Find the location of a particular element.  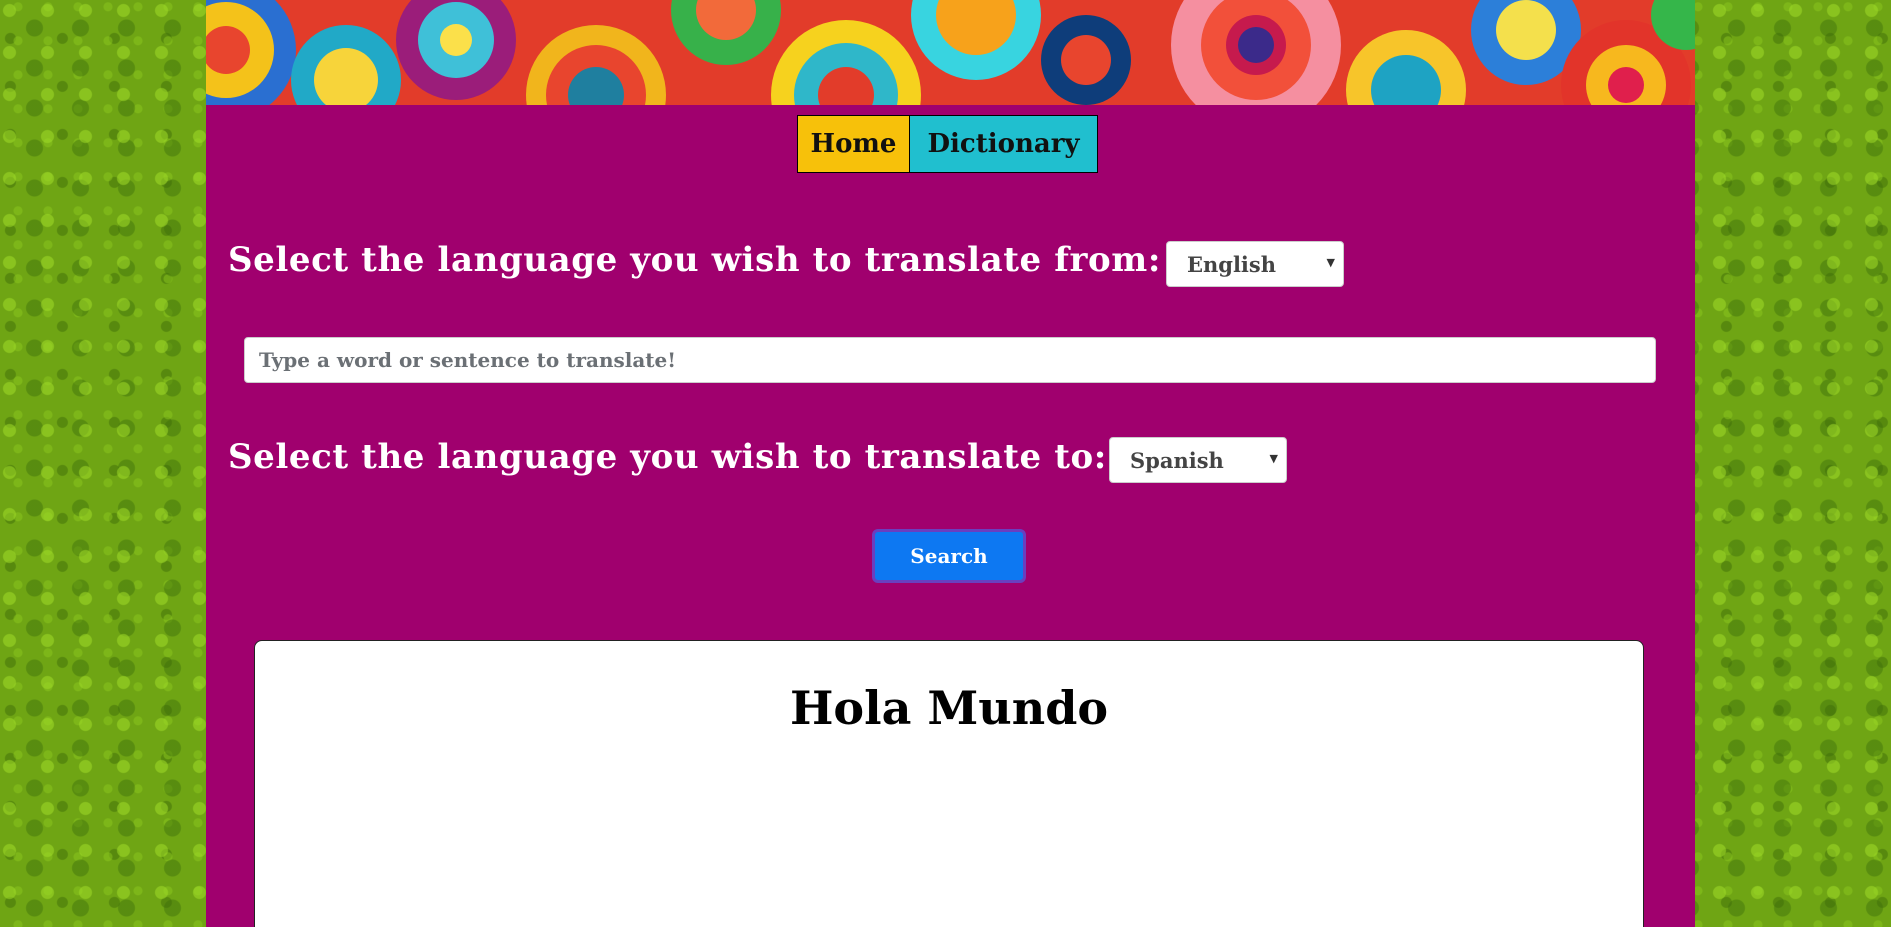

nav-dictionary-link: Dictionary is located at coordinates (1004, 144).